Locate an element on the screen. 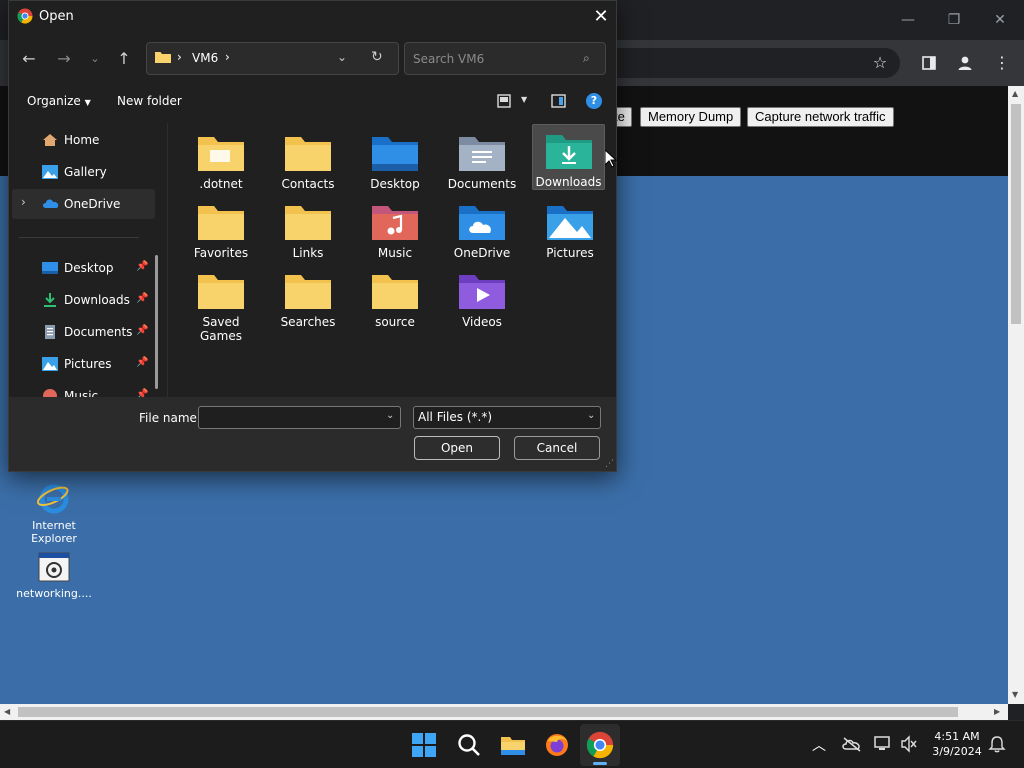 Image resolution: width=1024 pixels, height=768 pixels. help-icon: ? is located at coordinates (594, 101).